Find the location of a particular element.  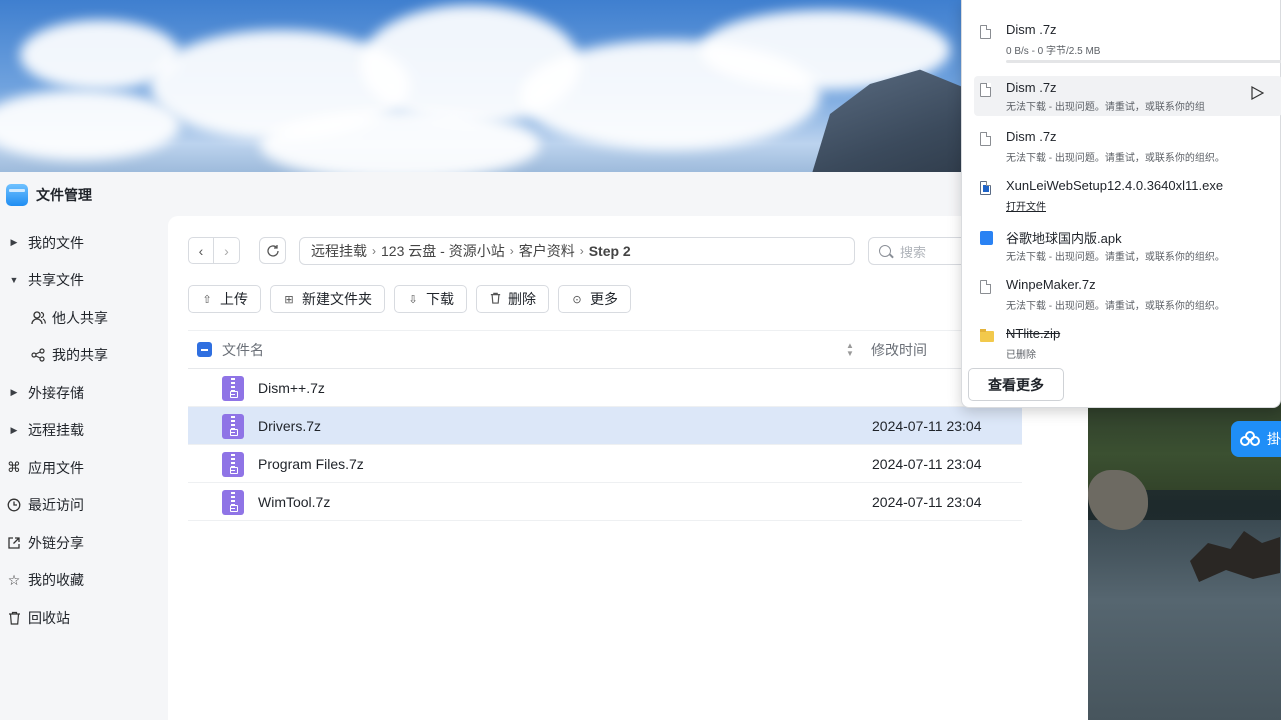

download-item: Dism .7z 无法下载 - 出现问题。请重试，或联系你的组 is located at coordinates (1127, 96).